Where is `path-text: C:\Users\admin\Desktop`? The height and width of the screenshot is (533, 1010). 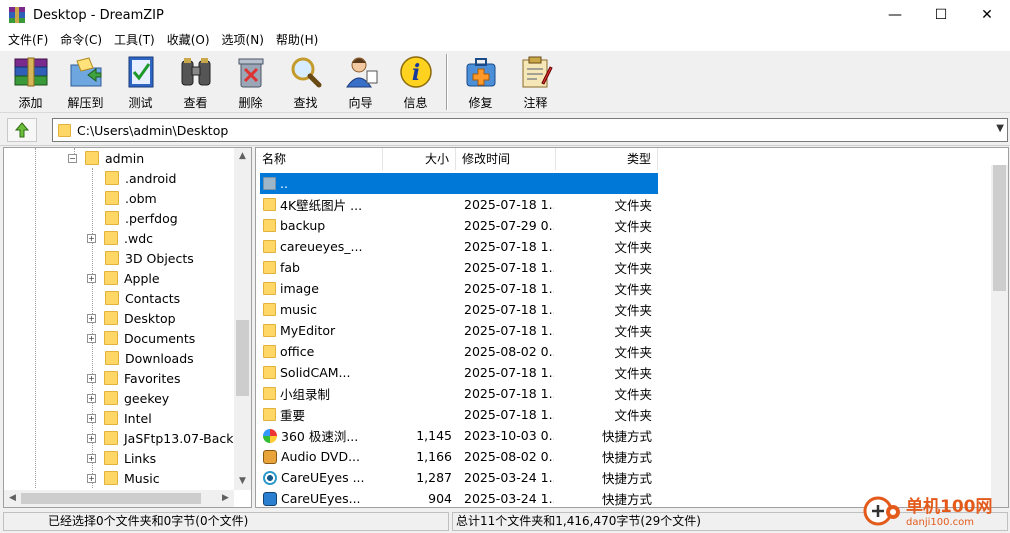 path-text: C:\Users\admin\Desktop is located at coordinates (153, 130).